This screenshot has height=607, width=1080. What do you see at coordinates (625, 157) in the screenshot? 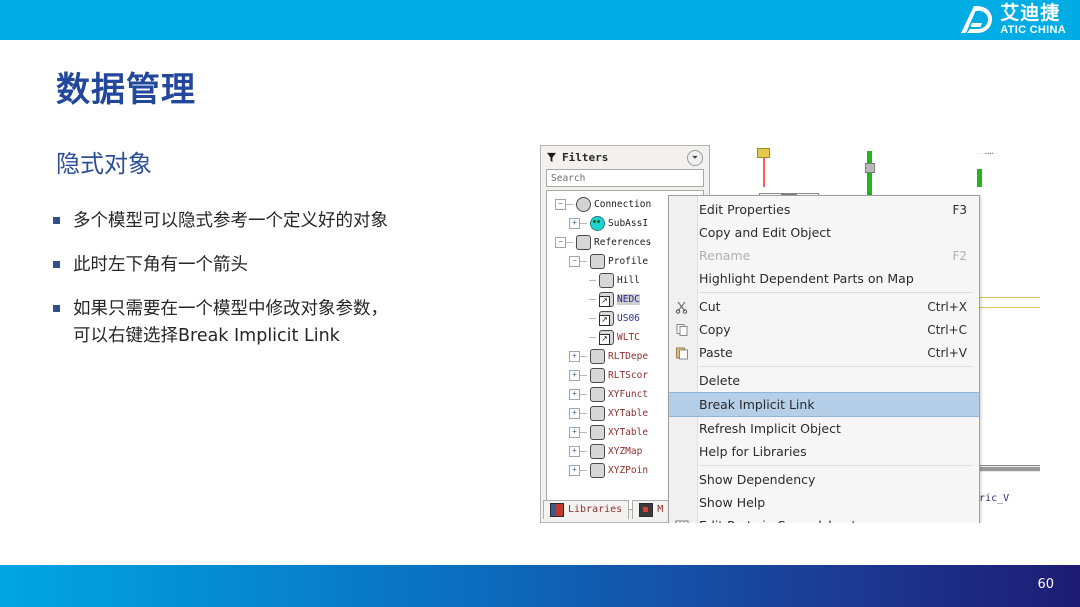
I see `filters-header: Filters ⏷` at bounding box center [625, 157].